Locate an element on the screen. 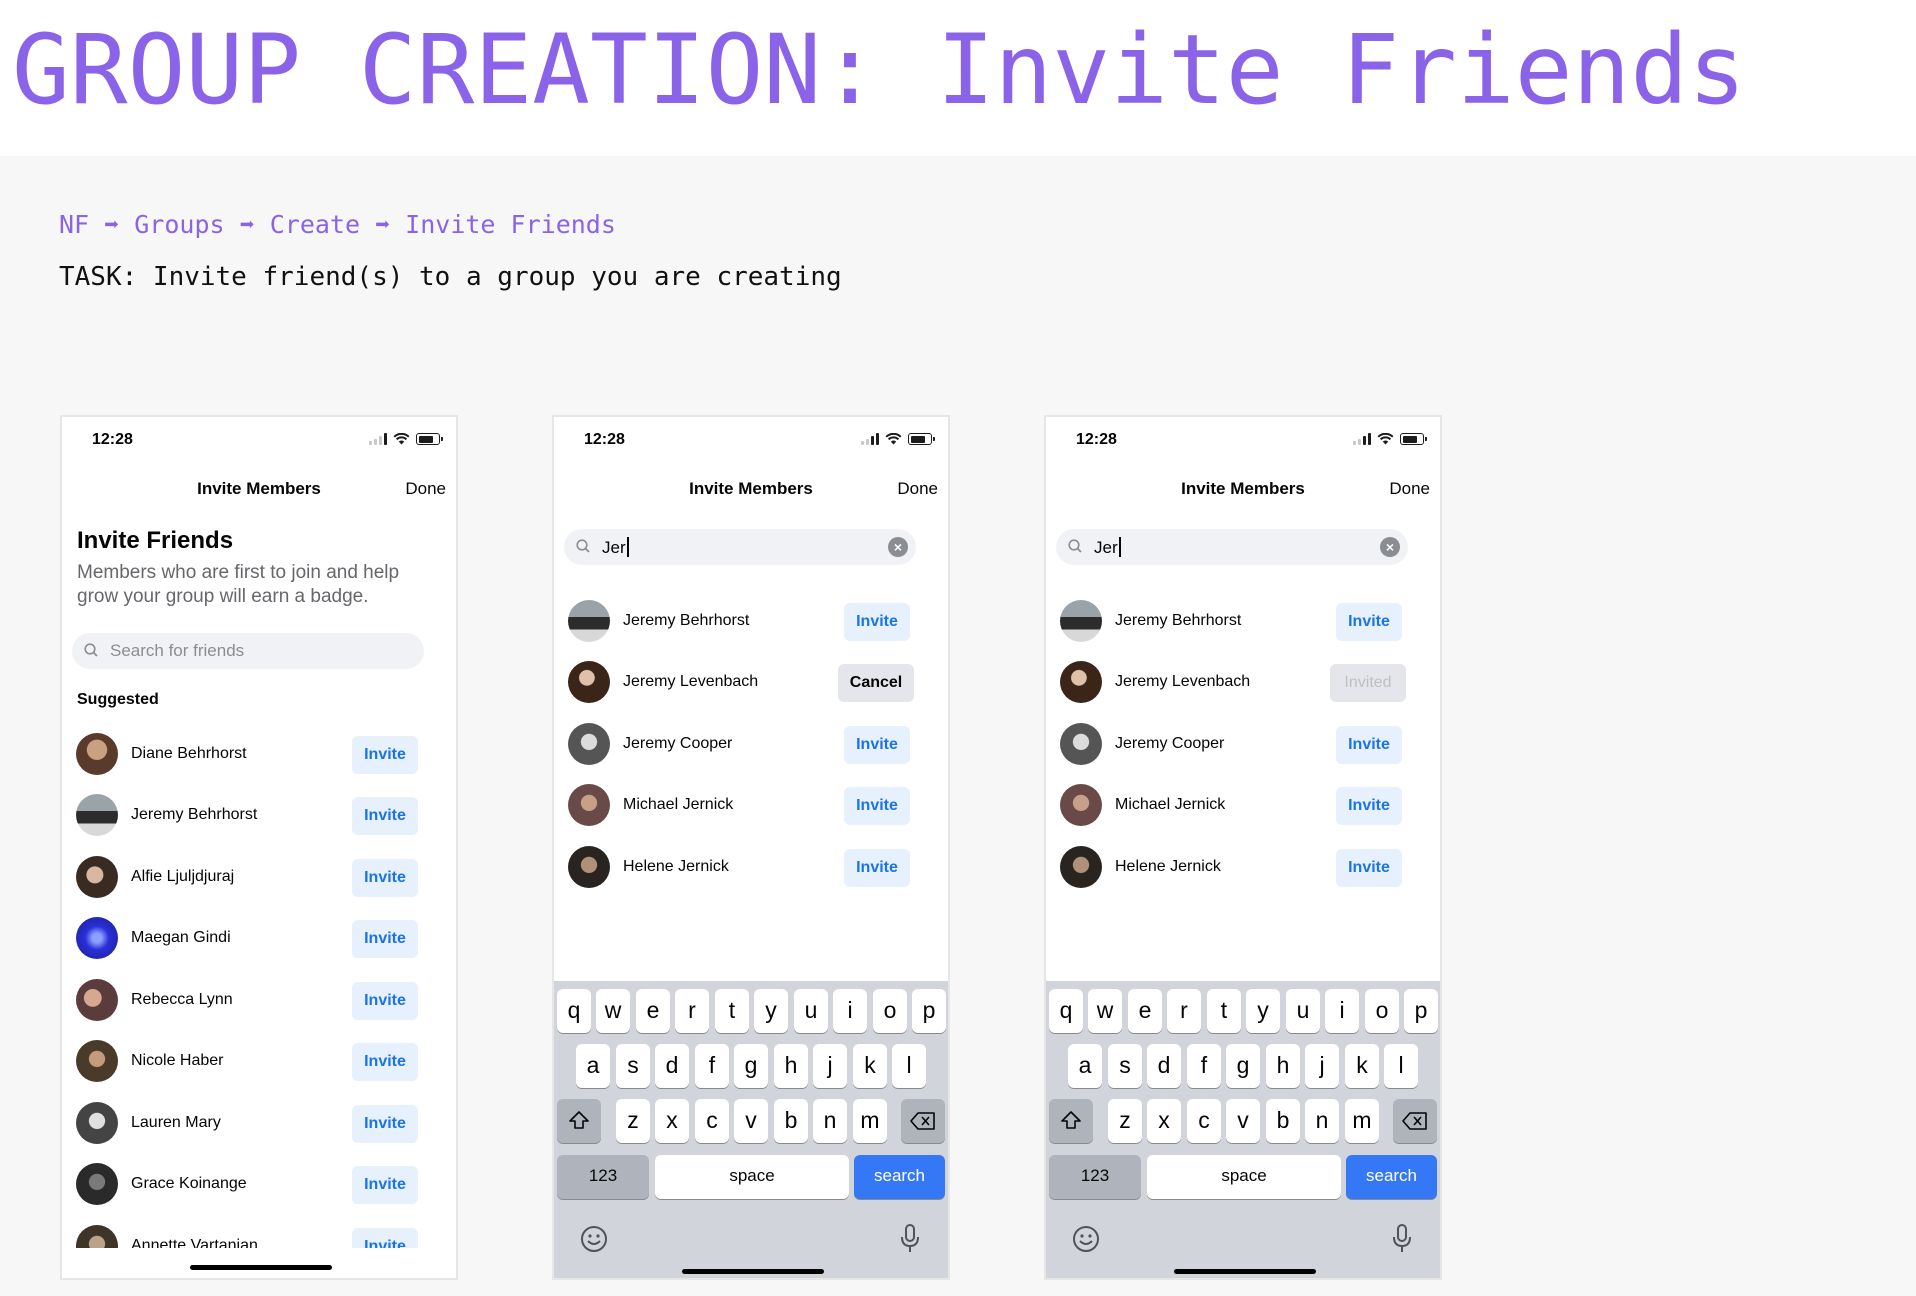  search-icon is located at coordinates (1075, 546).